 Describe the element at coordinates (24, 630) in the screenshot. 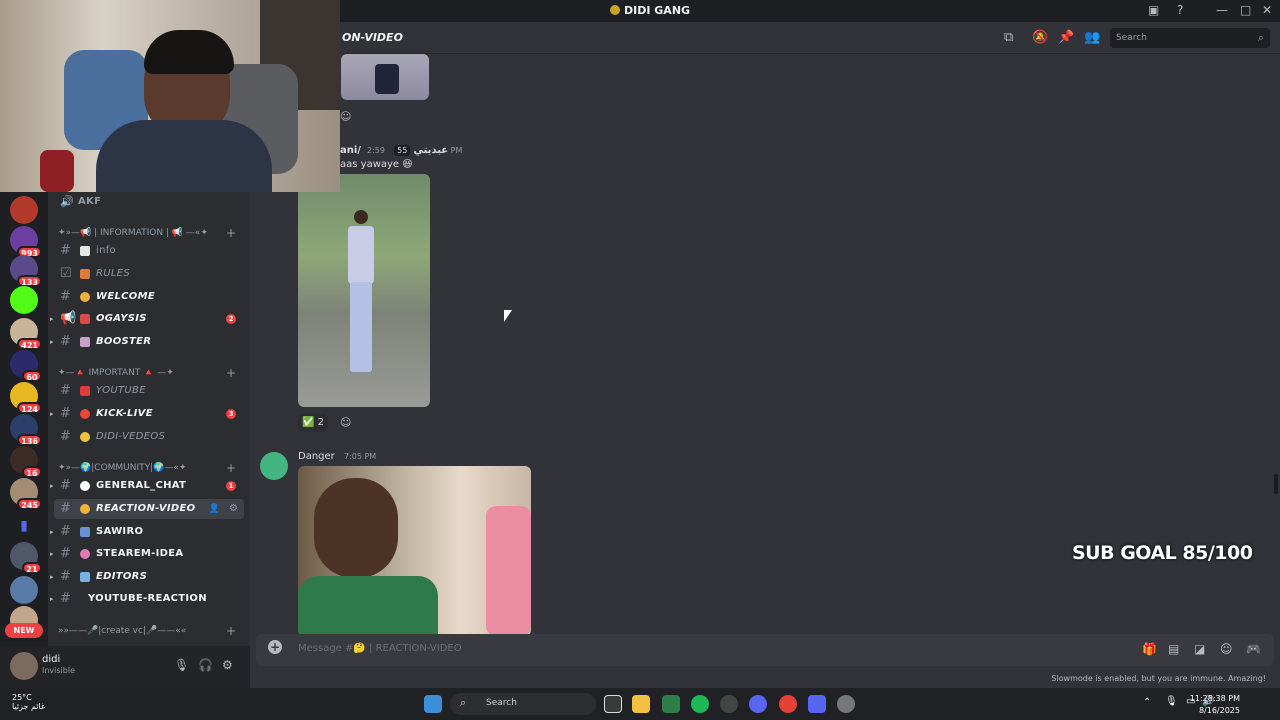

I see `new-badge: NEW` at that location.